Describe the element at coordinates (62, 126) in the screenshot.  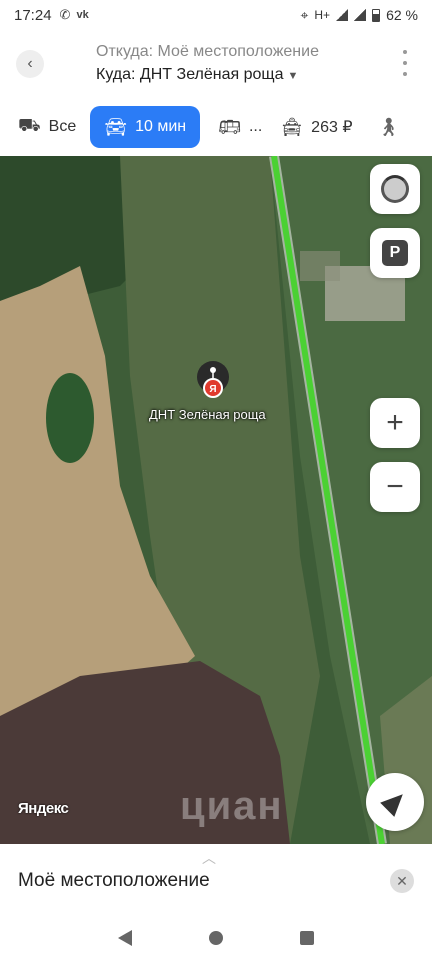
I see `tab-all-label: Все` at that location.